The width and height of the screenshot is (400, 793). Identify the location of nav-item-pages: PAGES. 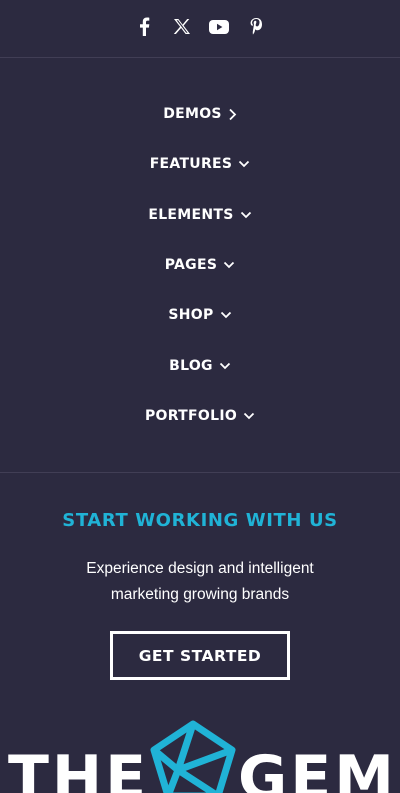
(200, 265).